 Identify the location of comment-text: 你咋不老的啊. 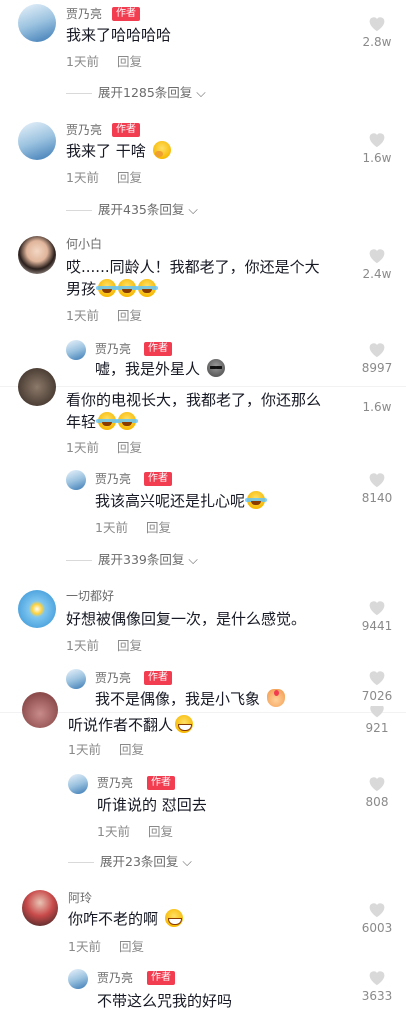
(125, 919).